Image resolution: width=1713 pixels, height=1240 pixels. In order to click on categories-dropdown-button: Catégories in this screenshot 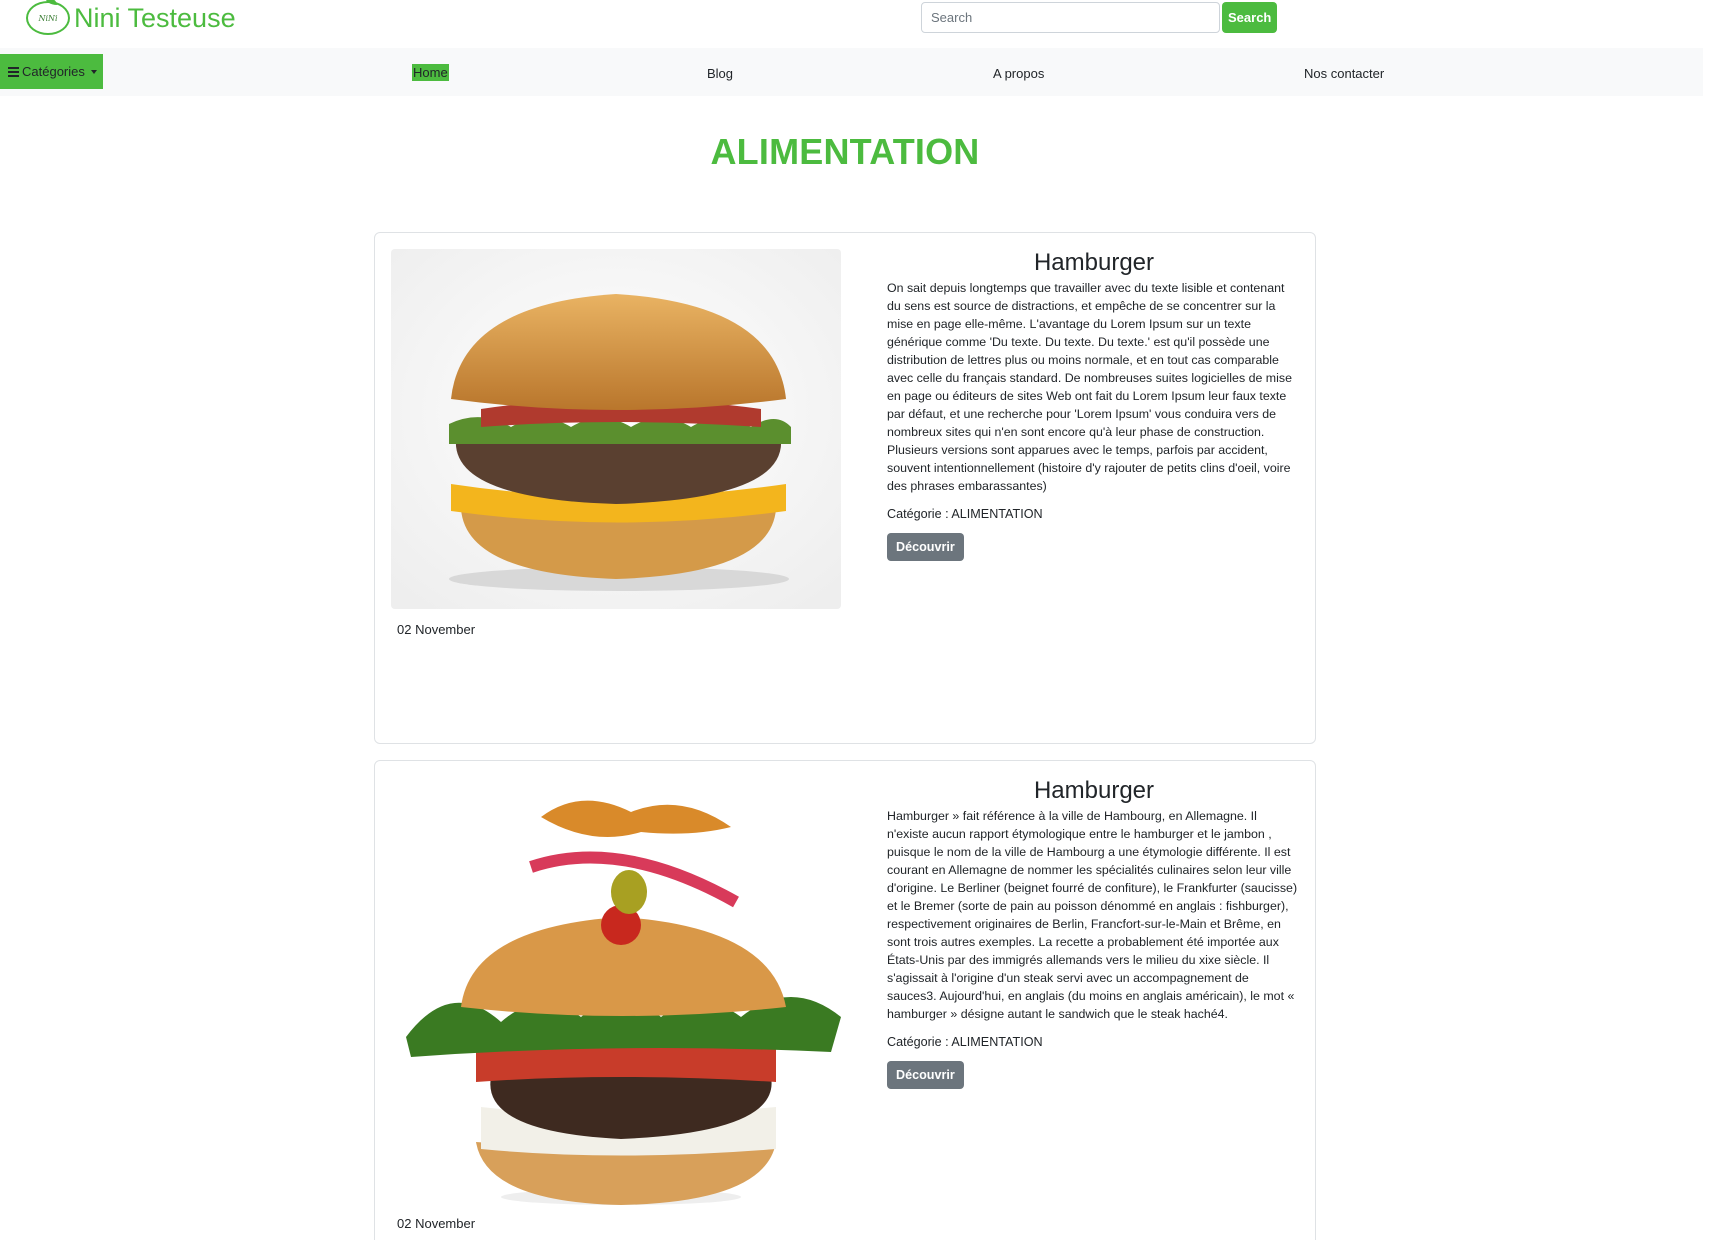, I will do `click(51, 71)`.